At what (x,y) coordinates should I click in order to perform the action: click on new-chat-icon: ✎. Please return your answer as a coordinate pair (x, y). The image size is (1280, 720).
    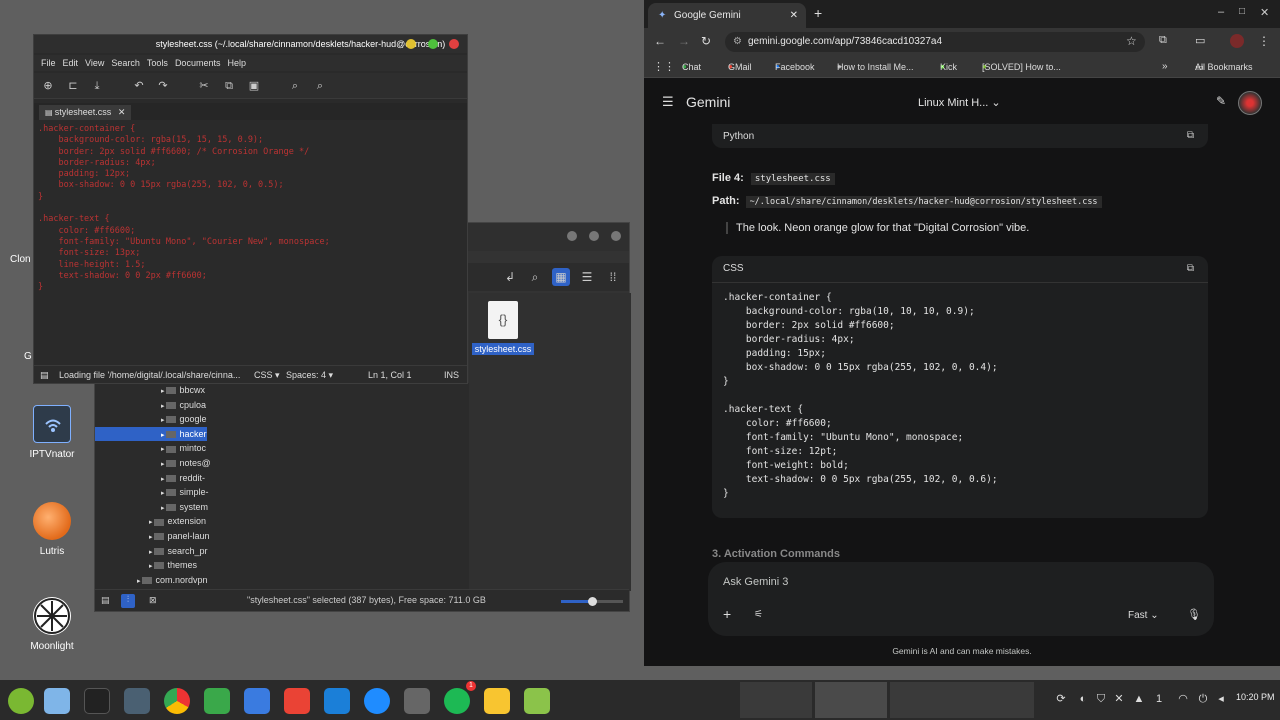
    Looking at the image, I should click on (1221, 101).